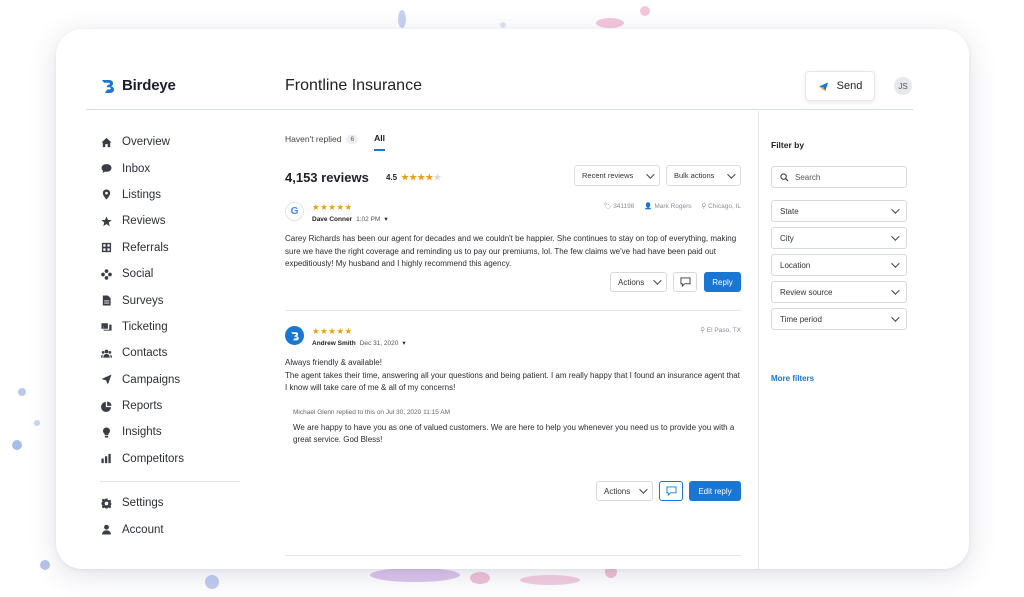 Image resolution: width=1024 pixels, height=597 pixels. I want to click on brand-logo: Birdeye, so click(138, 85).